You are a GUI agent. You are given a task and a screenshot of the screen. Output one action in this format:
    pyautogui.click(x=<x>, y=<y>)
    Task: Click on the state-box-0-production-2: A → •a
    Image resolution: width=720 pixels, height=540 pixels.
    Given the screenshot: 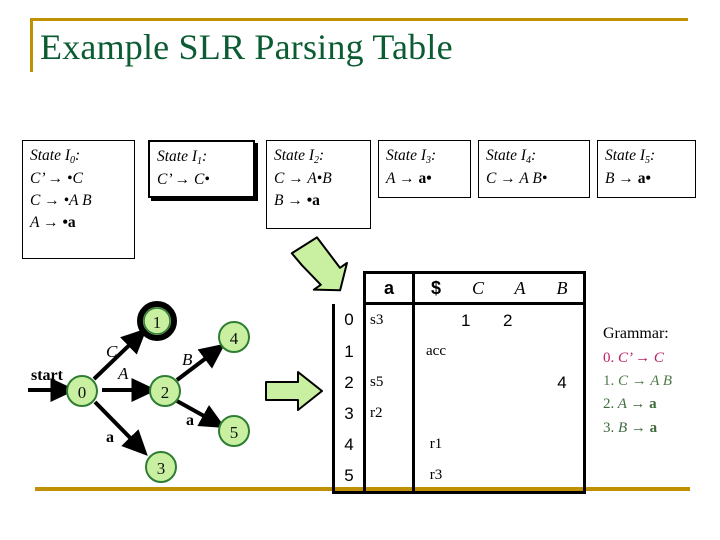 What is the action you would take?
    pyautogui.click(x=53, y=223)
    